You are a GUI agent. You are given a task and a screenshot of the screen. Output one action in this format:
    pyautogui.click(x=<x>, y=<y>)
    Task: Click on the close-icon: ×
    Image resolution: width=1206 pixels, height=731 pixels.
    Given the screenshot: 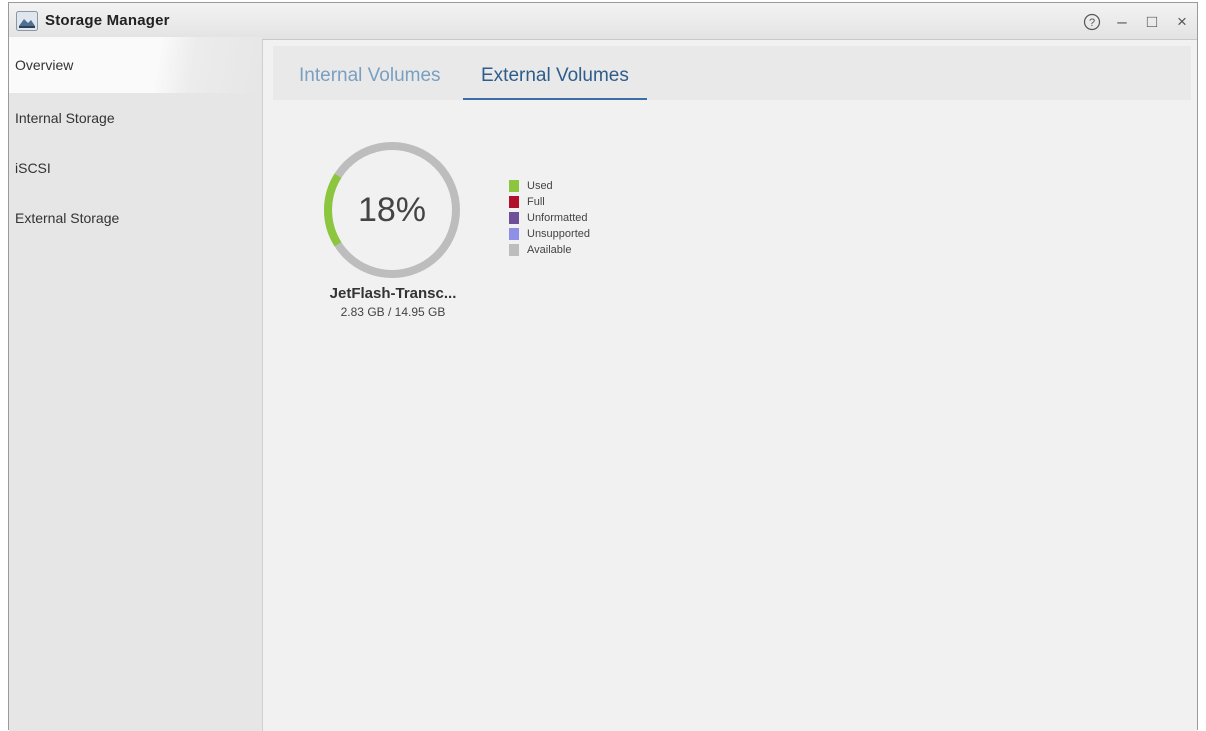 What is the action you would take?
    pyautogui.click(x=1182, y=21)
    